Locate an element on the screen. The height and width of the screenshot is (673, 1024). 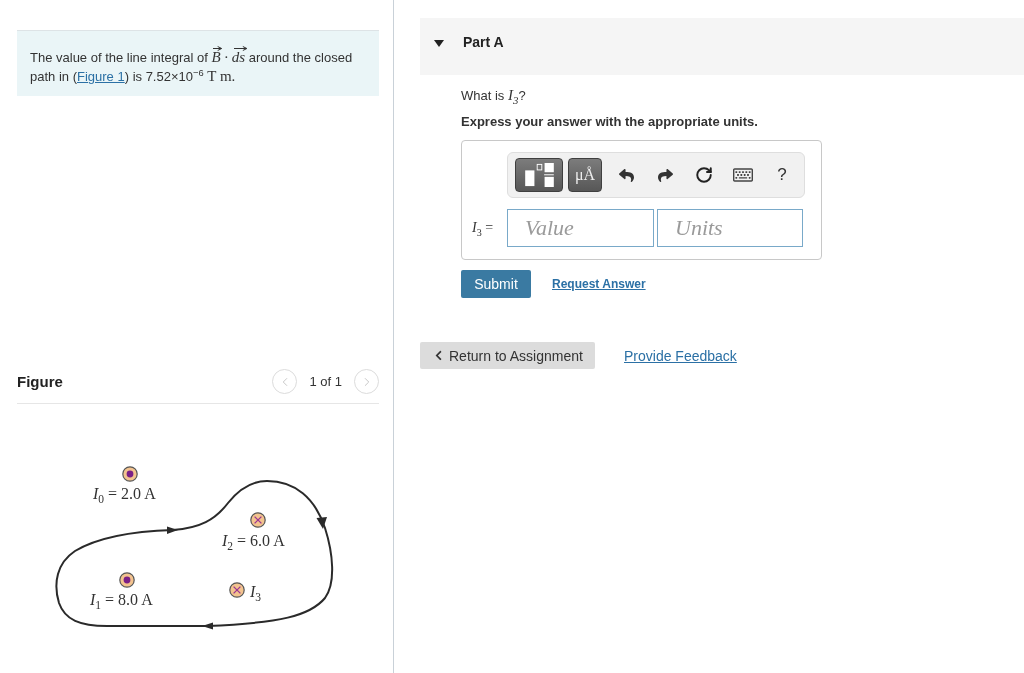
part-title: Part A is located at coordinates (483, 42).